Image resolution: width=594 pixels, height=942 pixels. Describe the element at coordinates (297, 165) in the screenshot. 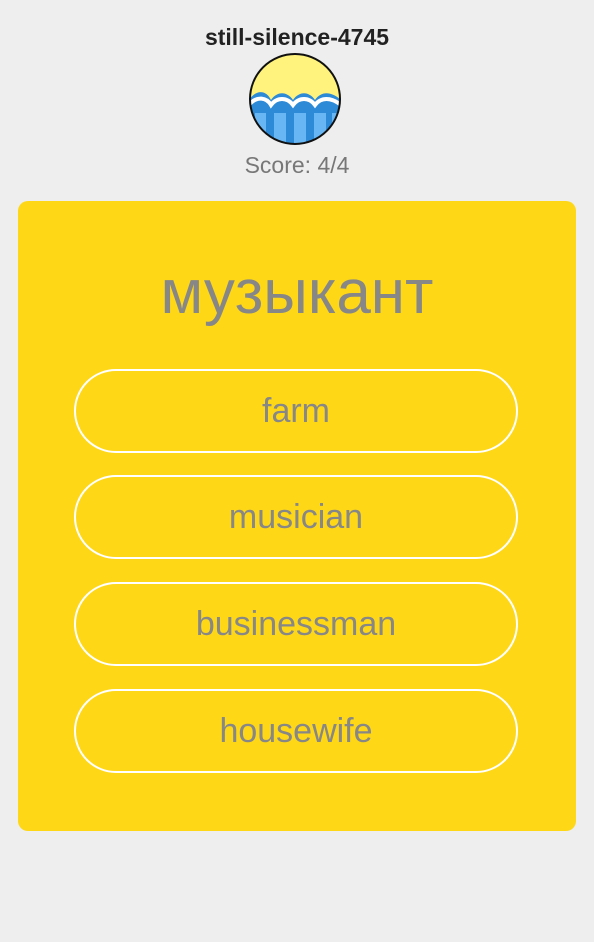

I see `score-text: Score: 4/4` at that location.